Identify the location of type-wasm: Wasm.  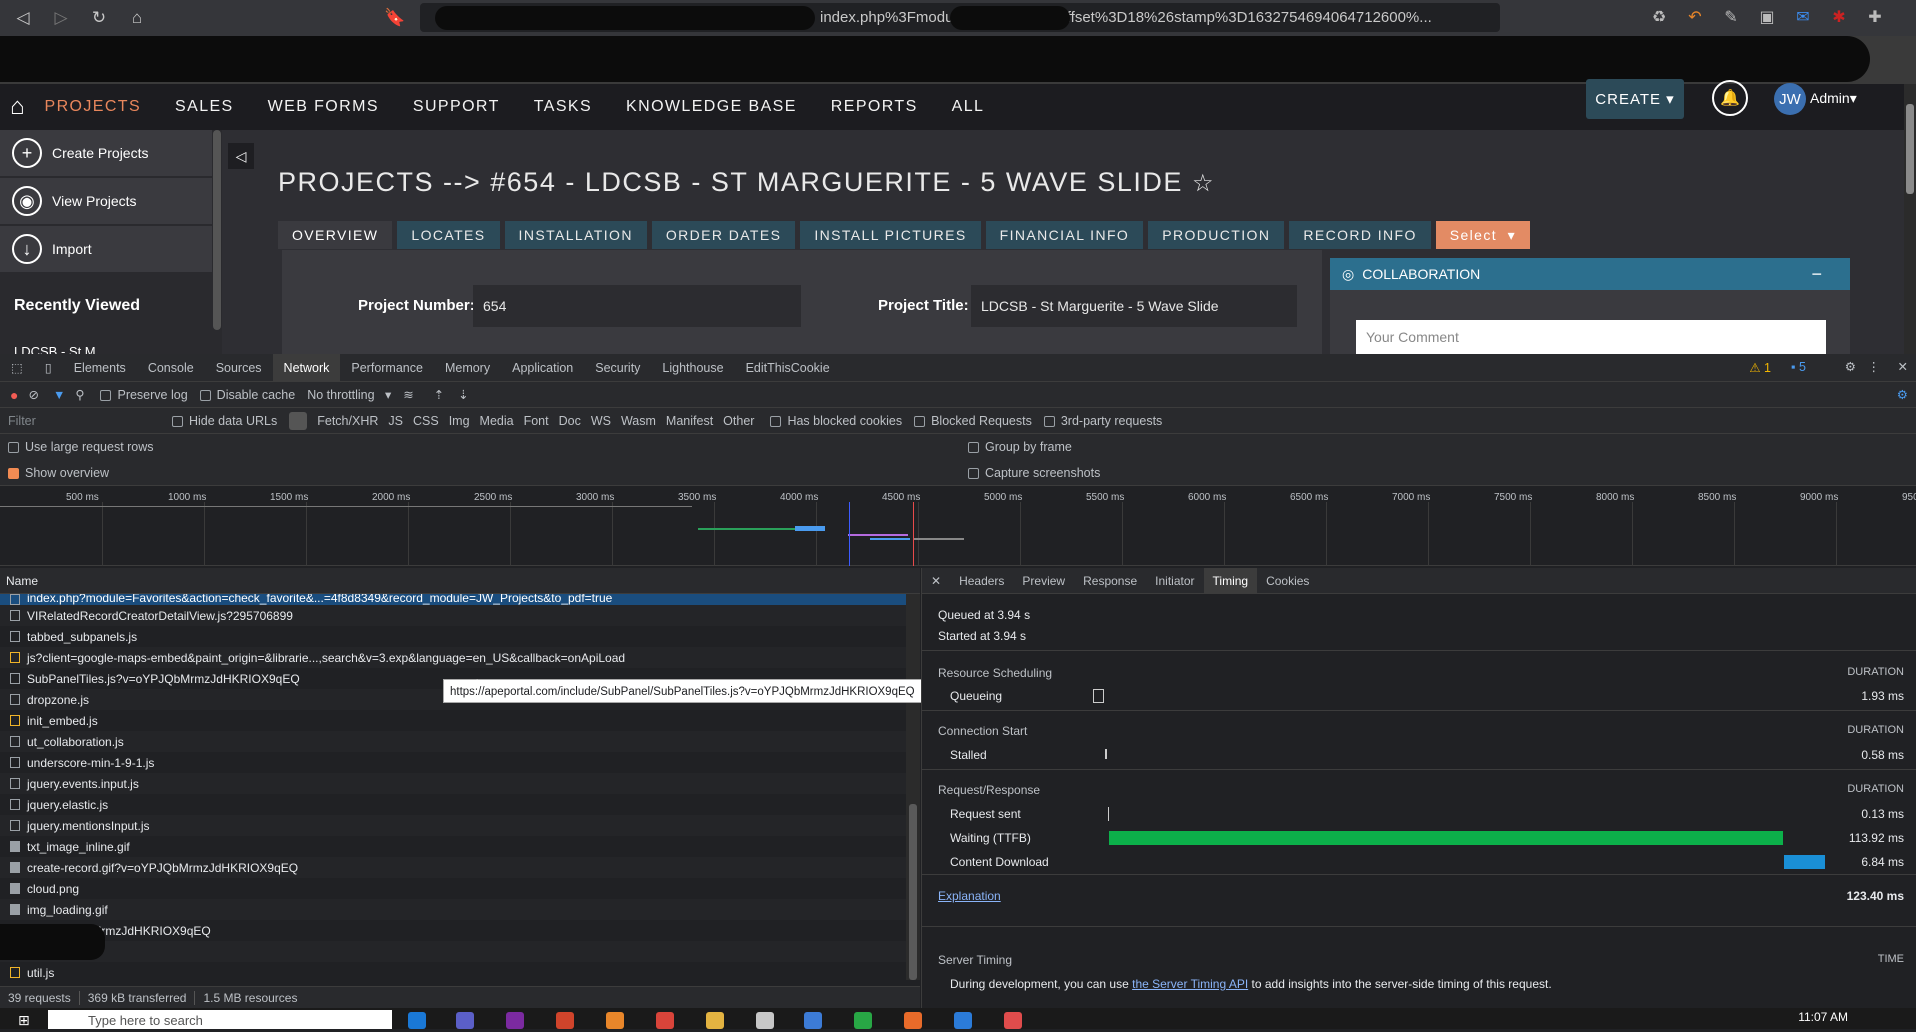
(638, 421).